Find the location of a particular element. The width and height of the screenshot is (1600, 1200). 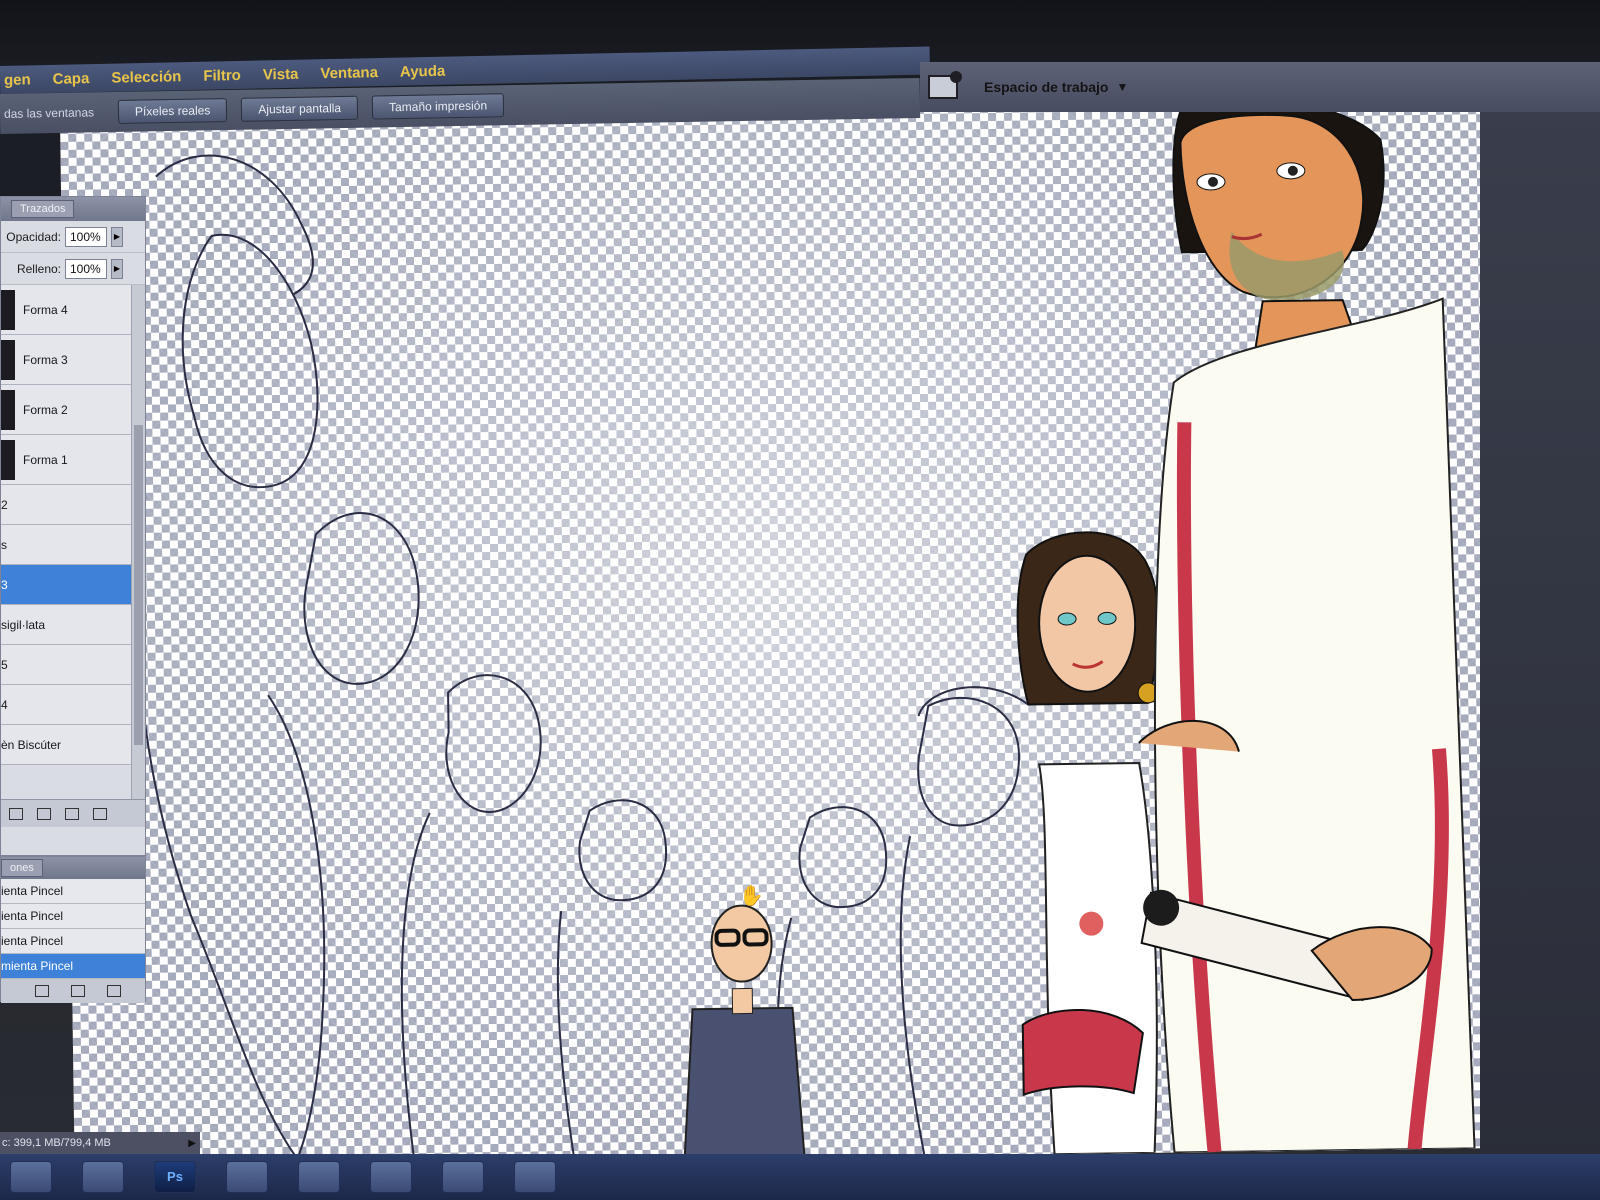

history-panel-tabs: ones is located at coordinates (73, 868).